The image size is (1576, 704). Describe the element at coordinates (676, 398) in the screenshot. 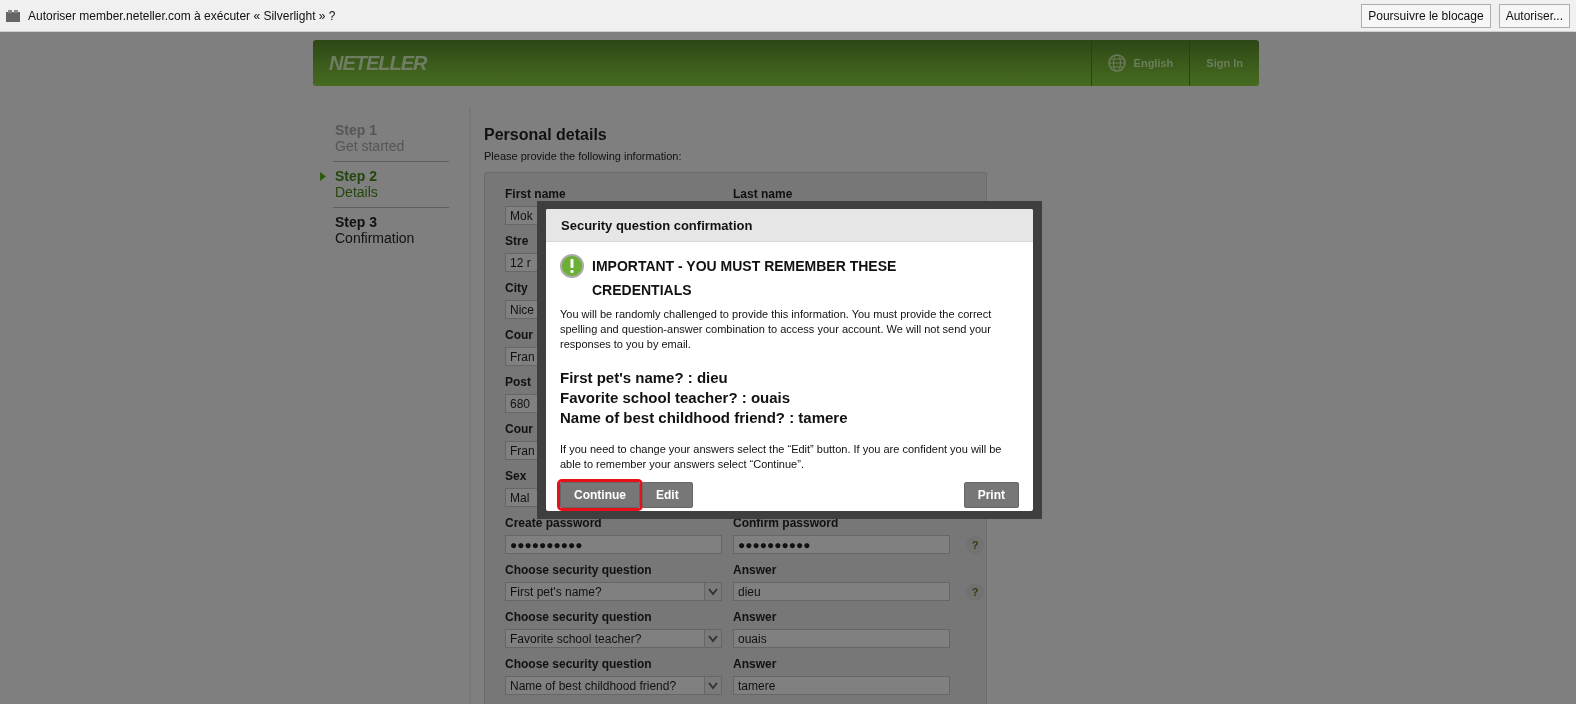

I see `security-answer: Favorite school teacher? : ouais` at that location.